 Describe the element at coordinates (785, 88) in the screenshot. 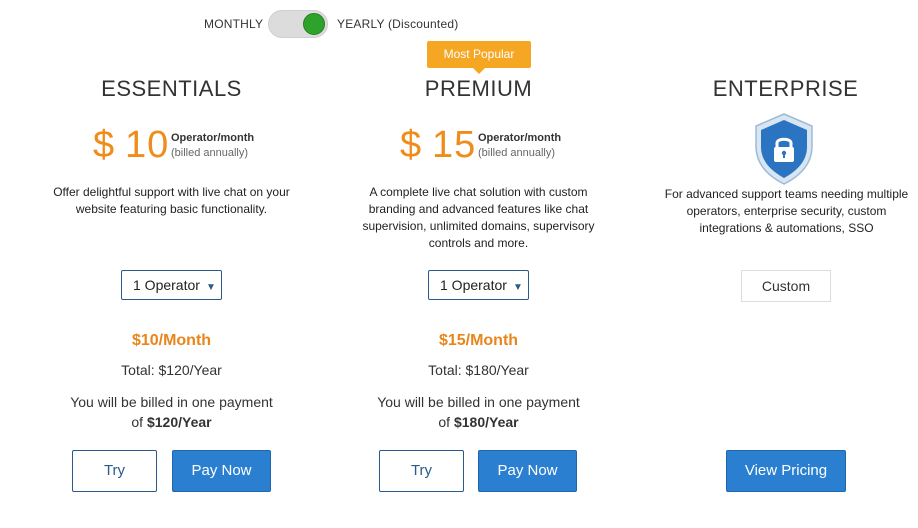

I see `plan-title: ENTERPRISE` at that location.